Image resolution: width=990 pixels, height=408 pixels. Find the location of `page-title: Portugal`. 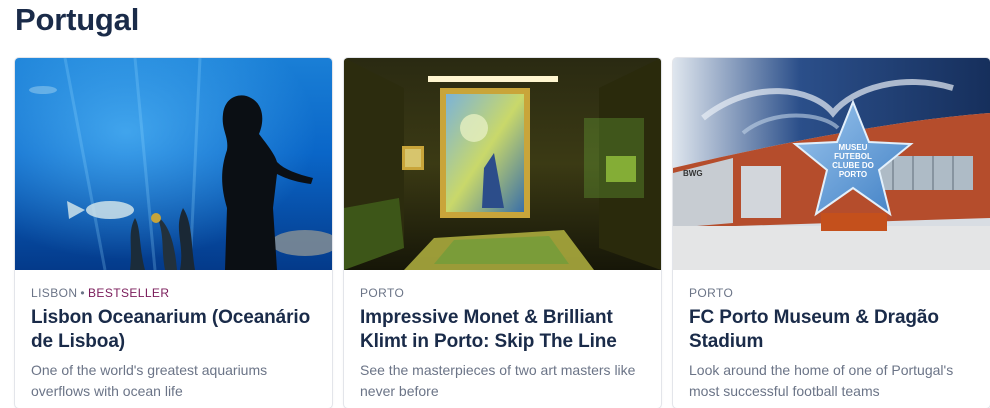

page-title: Portugal is located at coordinates (77, 19).